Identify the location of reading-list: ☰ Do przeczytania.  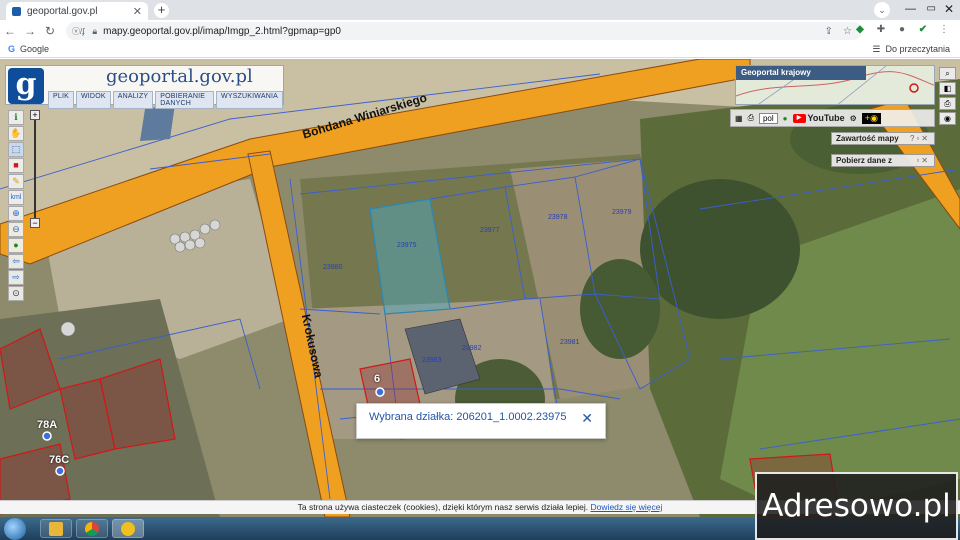
(911, 49).